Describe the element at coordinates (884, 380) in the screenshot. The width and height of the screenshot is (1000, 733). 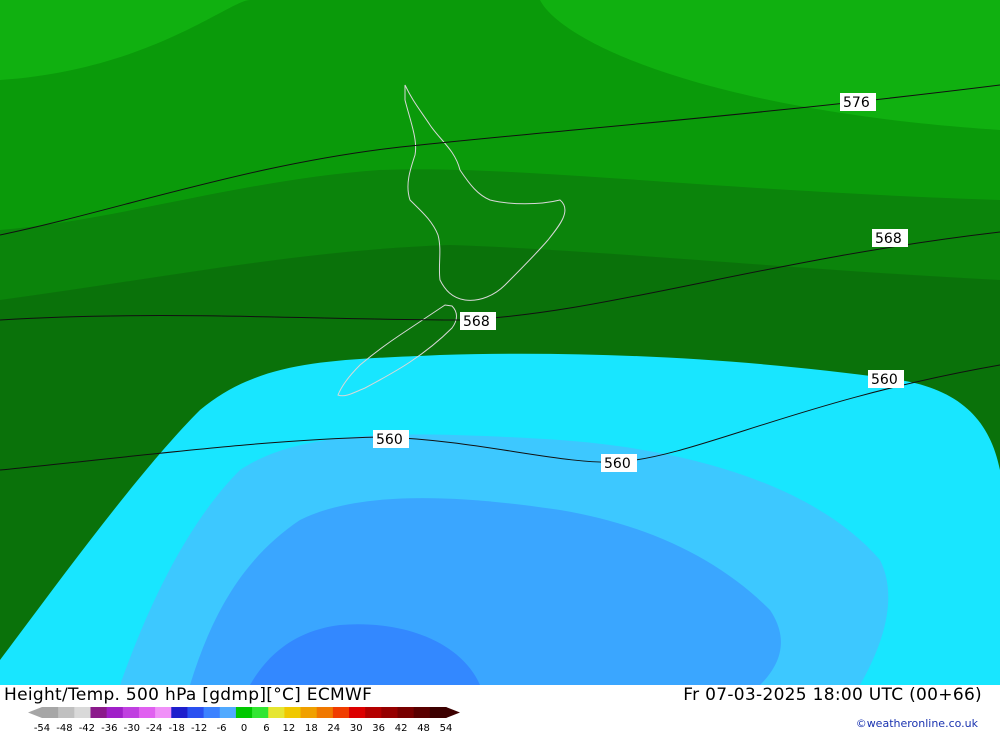
I see `contour-label-560-east: 560` at that location.